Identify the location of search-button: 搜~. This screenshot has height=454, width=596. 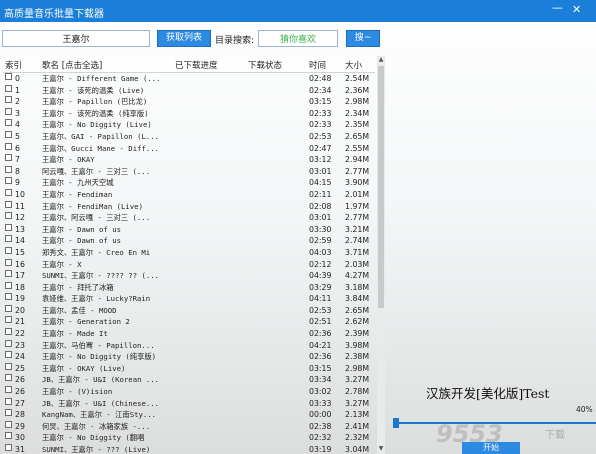
(363, 38).